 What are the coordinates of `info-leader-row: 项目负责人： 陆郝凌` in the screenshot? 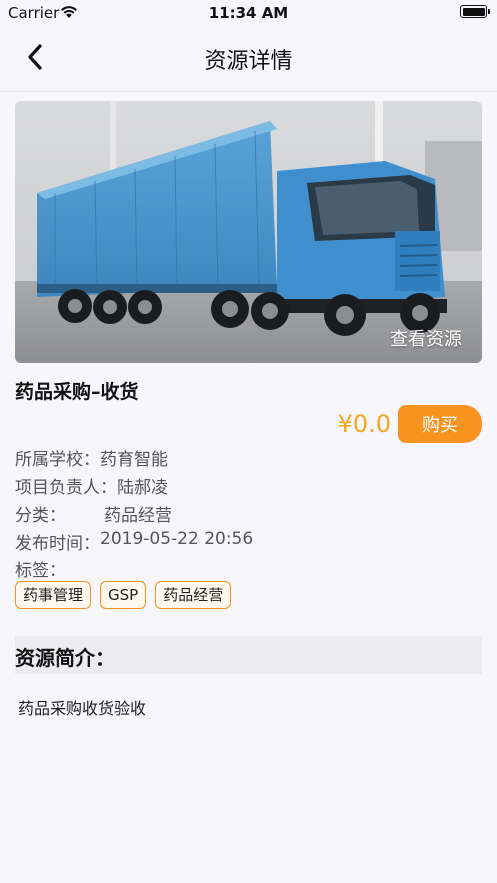 It's located at (91, 485).